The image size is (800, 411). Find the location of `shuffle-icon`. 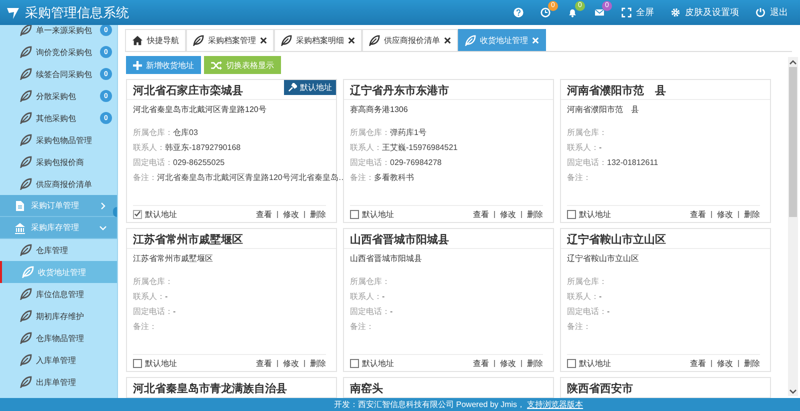

shuffle-icon is located at coordinates (216, 65).